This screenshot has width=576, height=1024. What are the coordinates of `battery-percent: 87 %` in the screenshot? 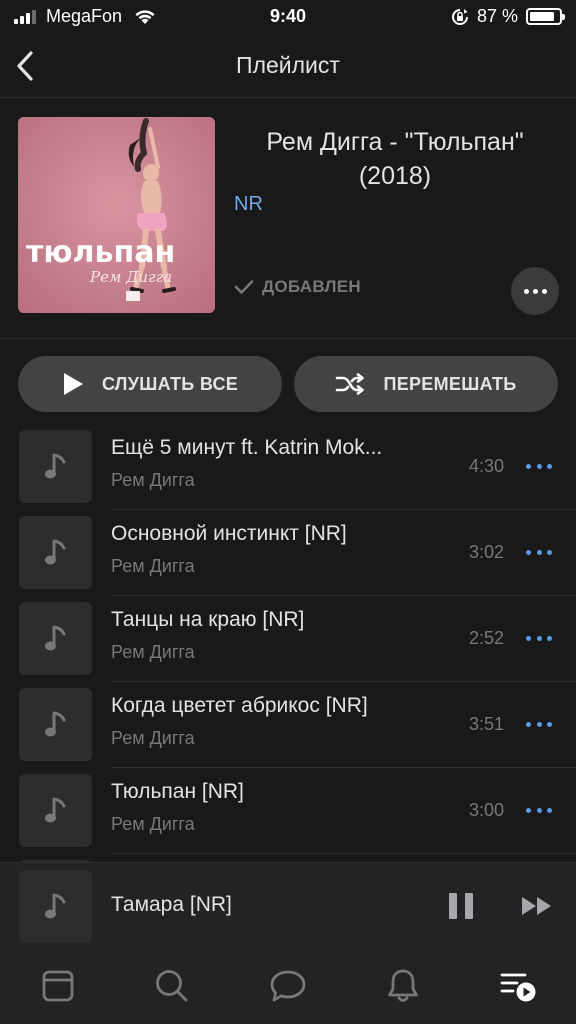 It's located at (497, 16).